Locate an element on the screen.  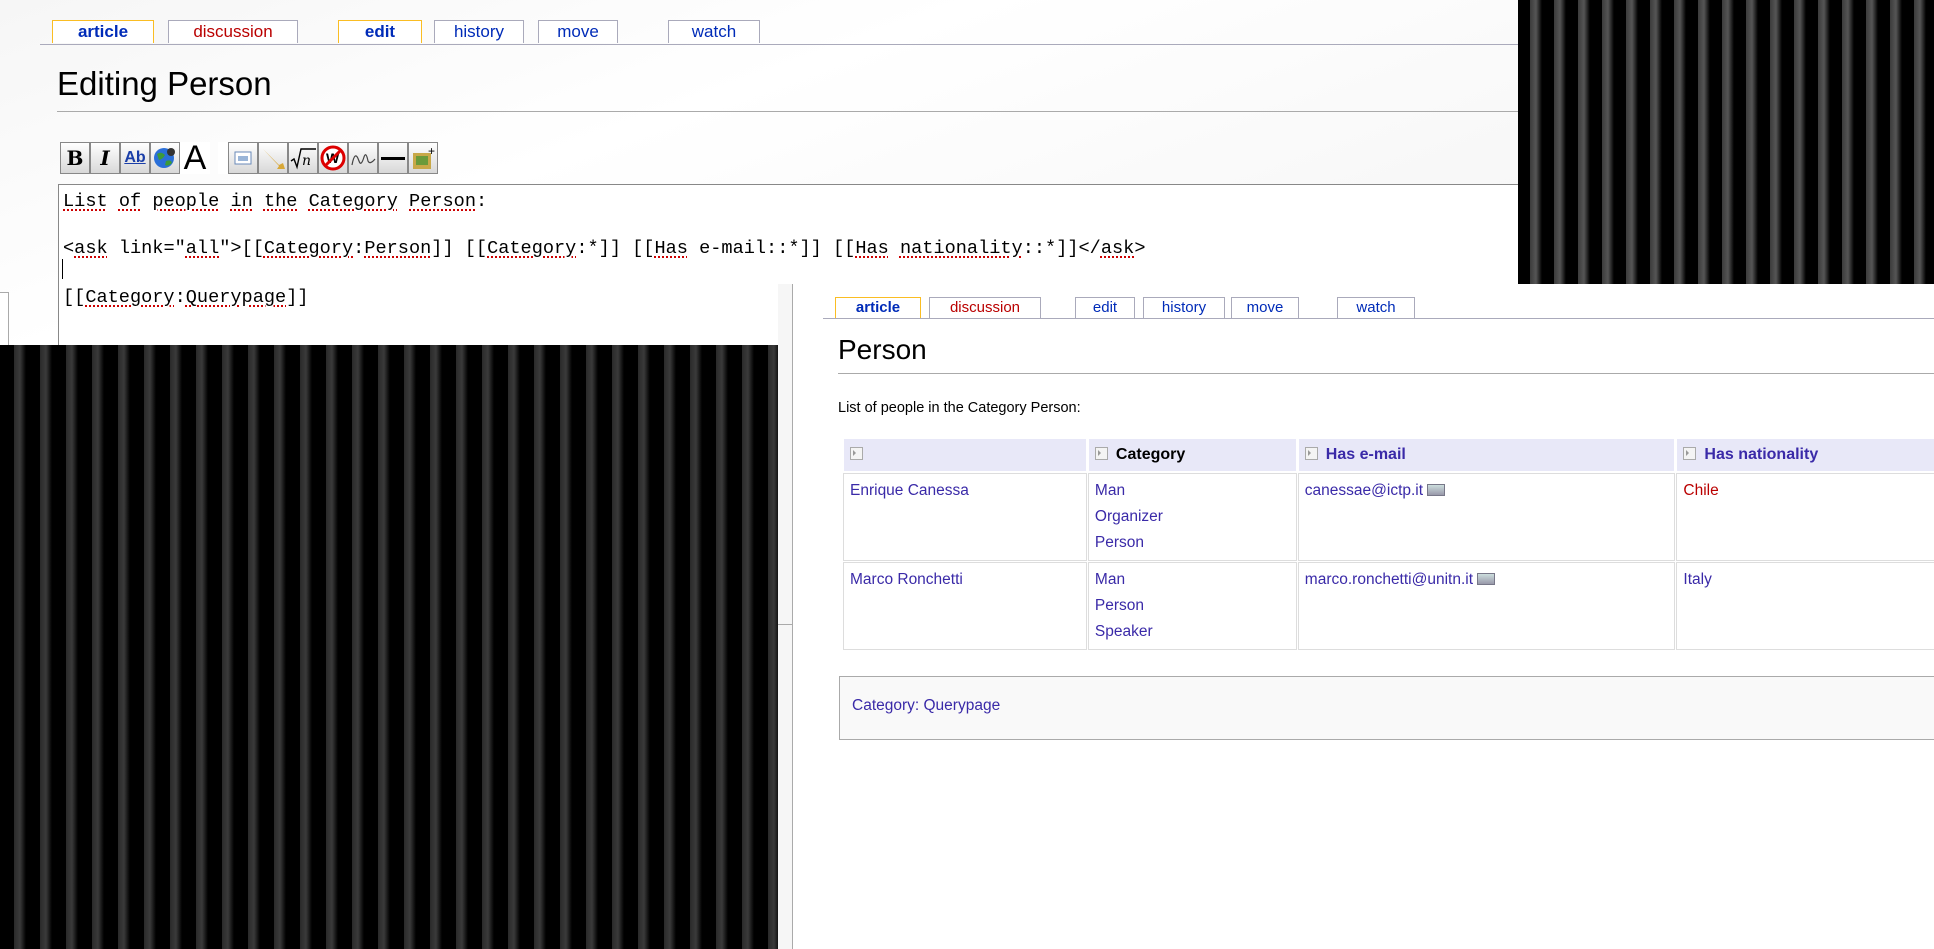
wikitext-line-3: [[Category:Querypage]] is located at coordinates (186, 297).